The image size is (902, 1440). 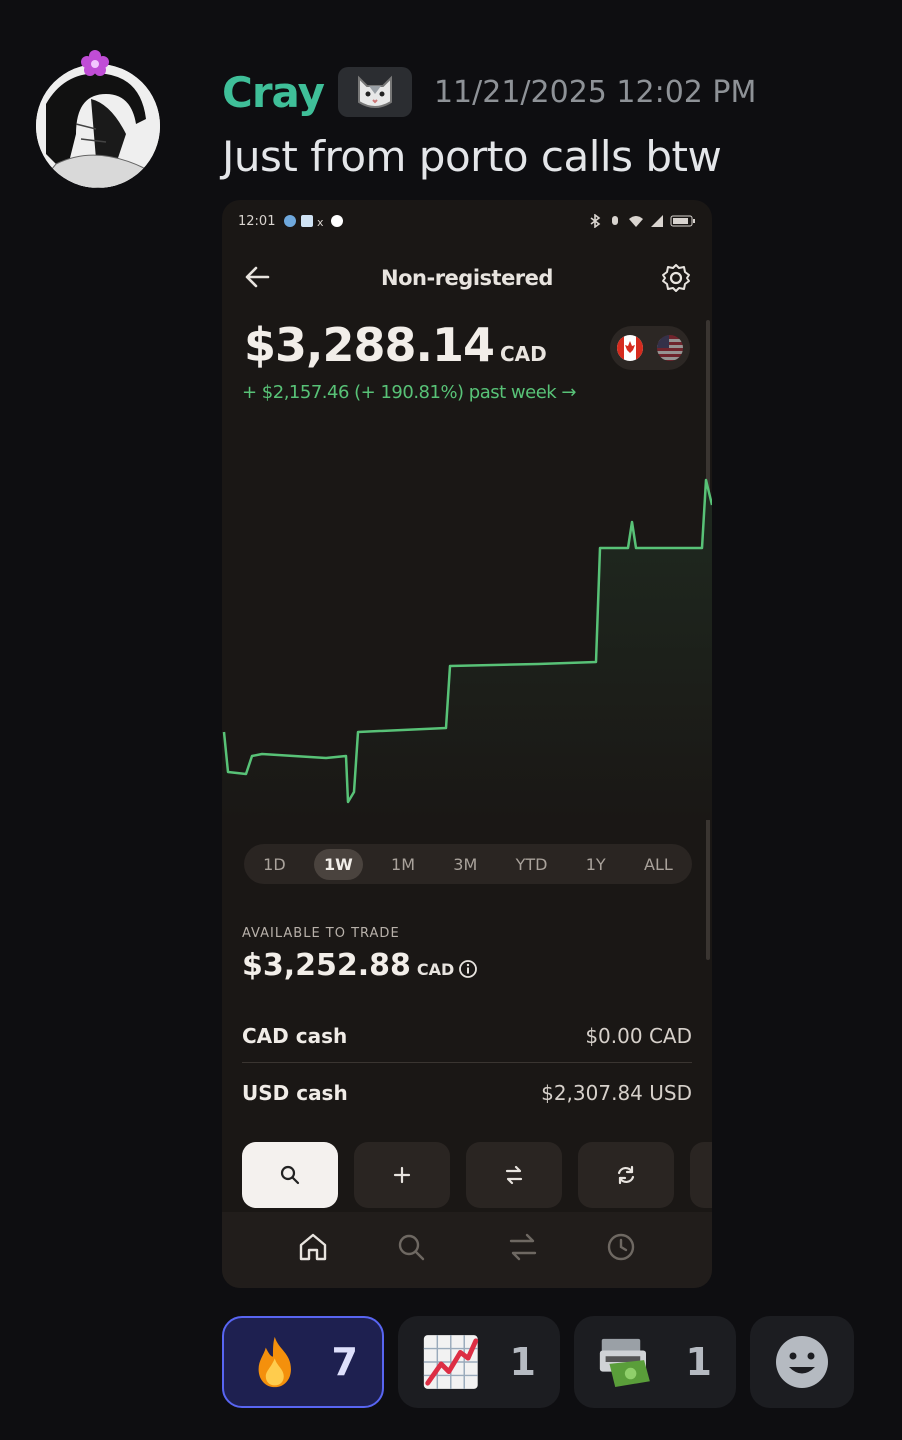 I want to click on reaction-chart: 1, so click(x=479, y=1362).